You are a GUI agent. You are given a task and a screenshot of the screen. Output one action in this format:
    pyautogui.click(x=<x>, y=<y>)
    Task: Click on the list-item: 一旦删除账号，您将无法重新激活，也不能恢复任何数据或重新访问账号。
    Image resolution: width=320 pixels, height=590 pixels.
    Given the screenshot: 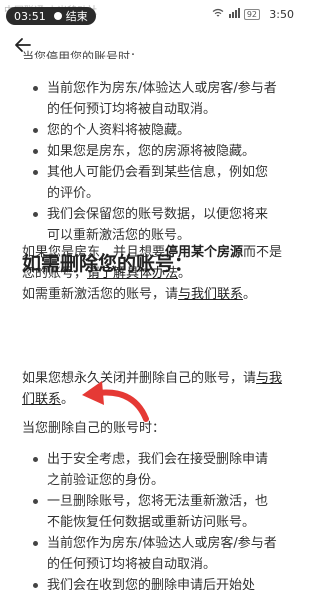 What is the action you would take?
    pyautogui.click(x=150, y=512)
    